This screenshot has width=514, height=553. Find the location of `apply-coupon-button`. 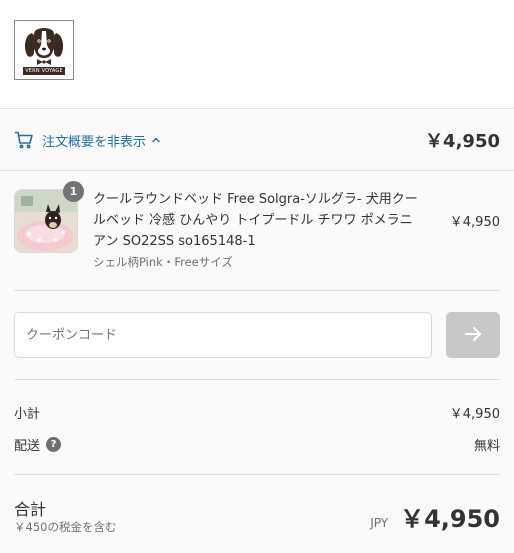

apply-coupon-button is located at coordinates (473, 335).